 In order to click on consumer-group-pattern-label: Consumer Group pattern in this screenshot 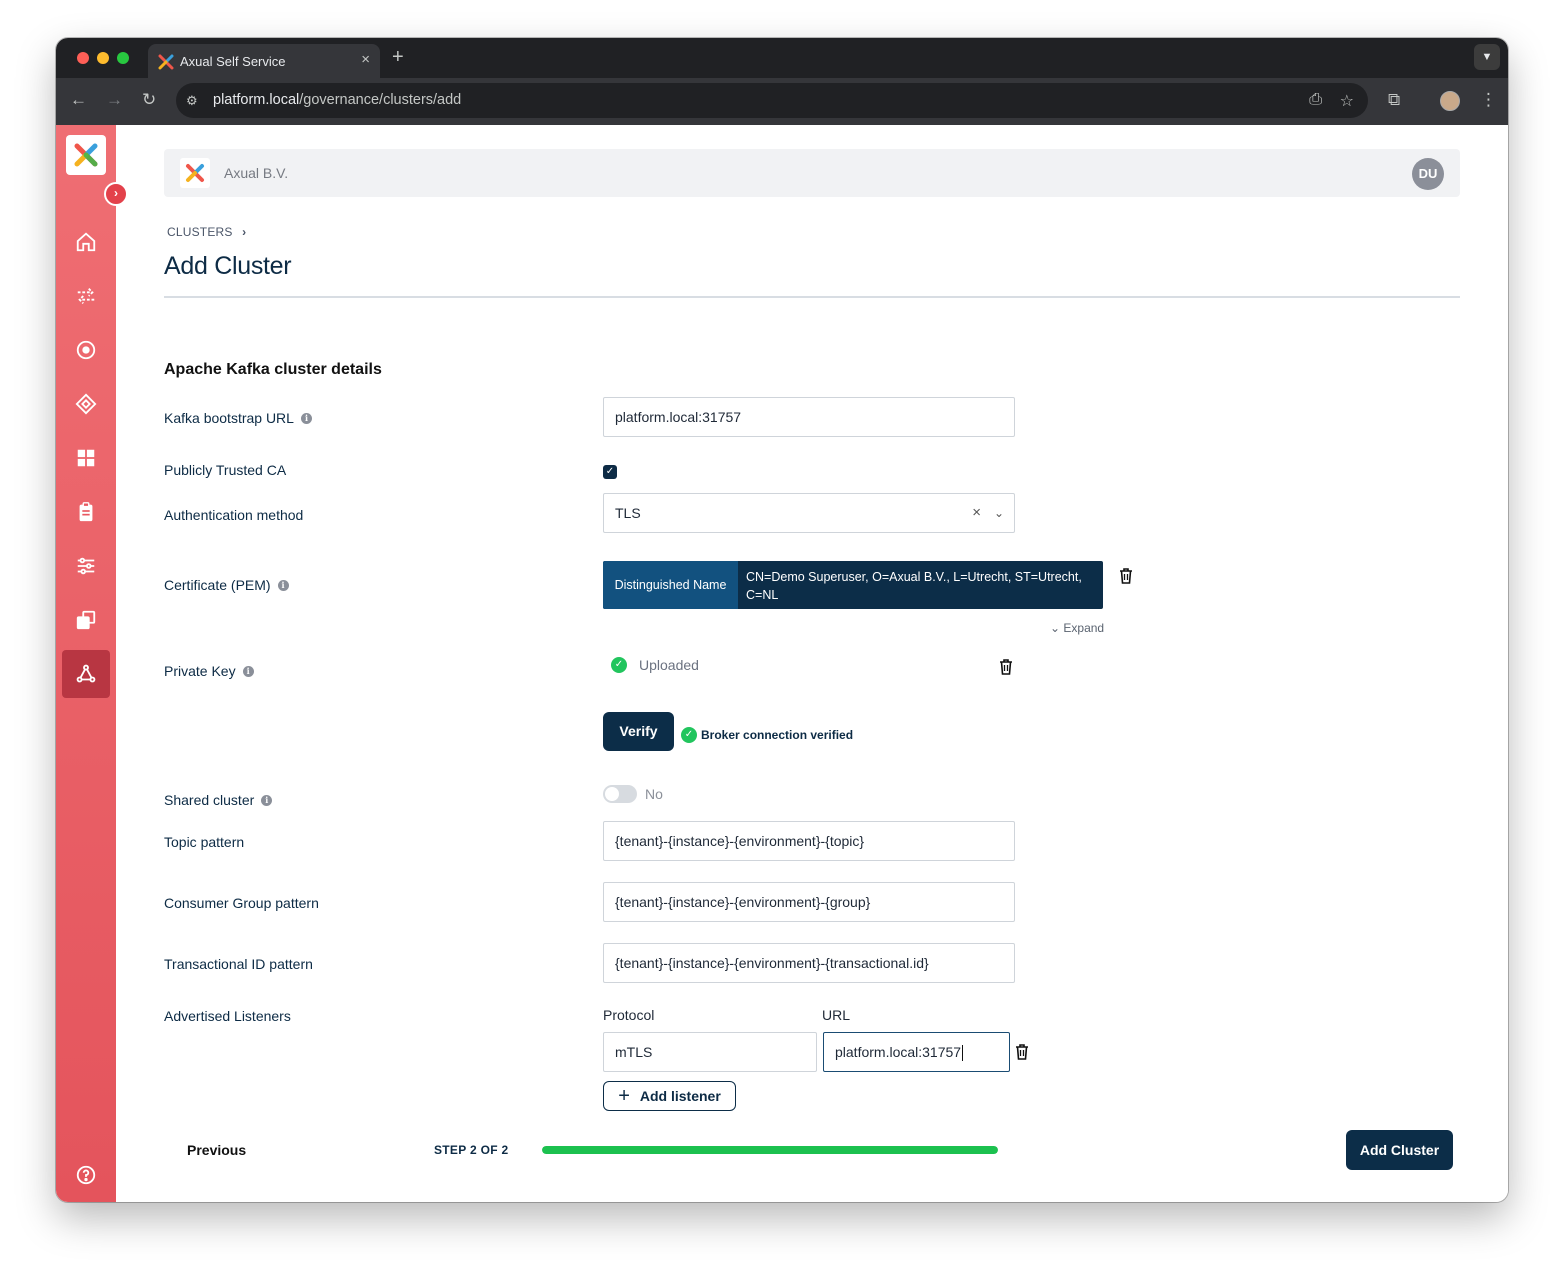, I will do `click(241, 903)`.